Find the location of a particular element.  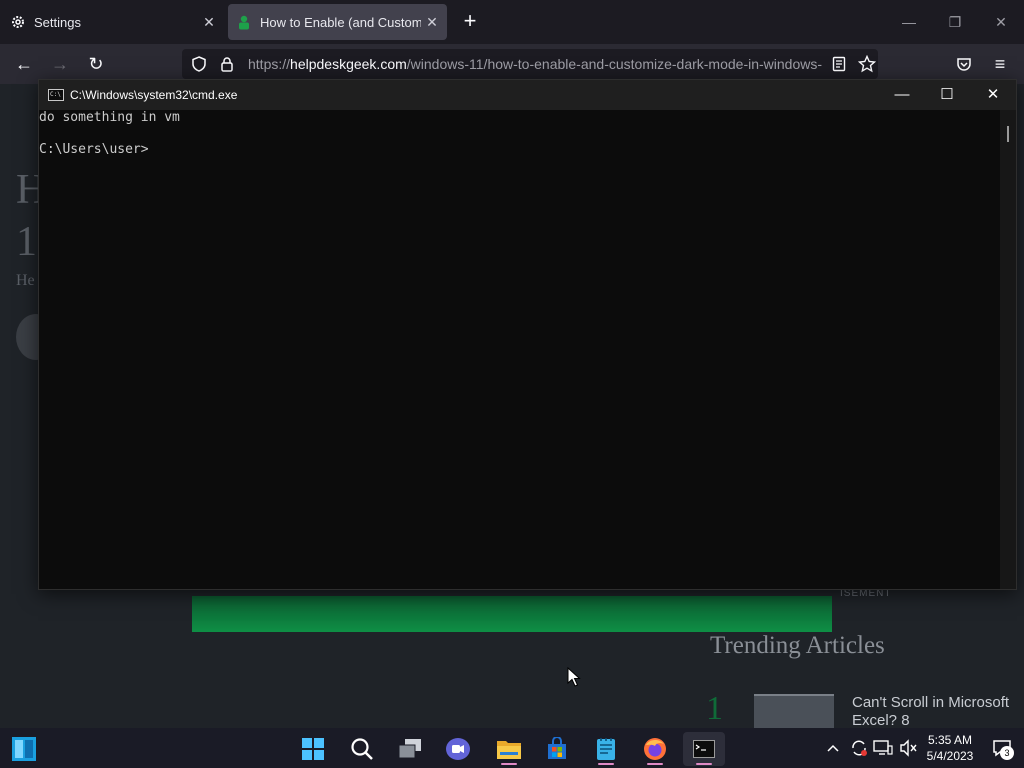

cmd-title-bar: C:\ C:\Windows\system32\cmd.exe — ☐ ✕ is located at coordinates (527, 95).